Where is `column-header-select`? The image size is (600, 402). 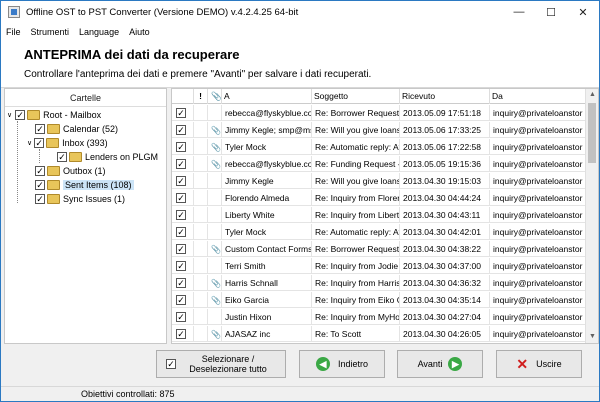
column-header-select is located at coordinates (183, 96).